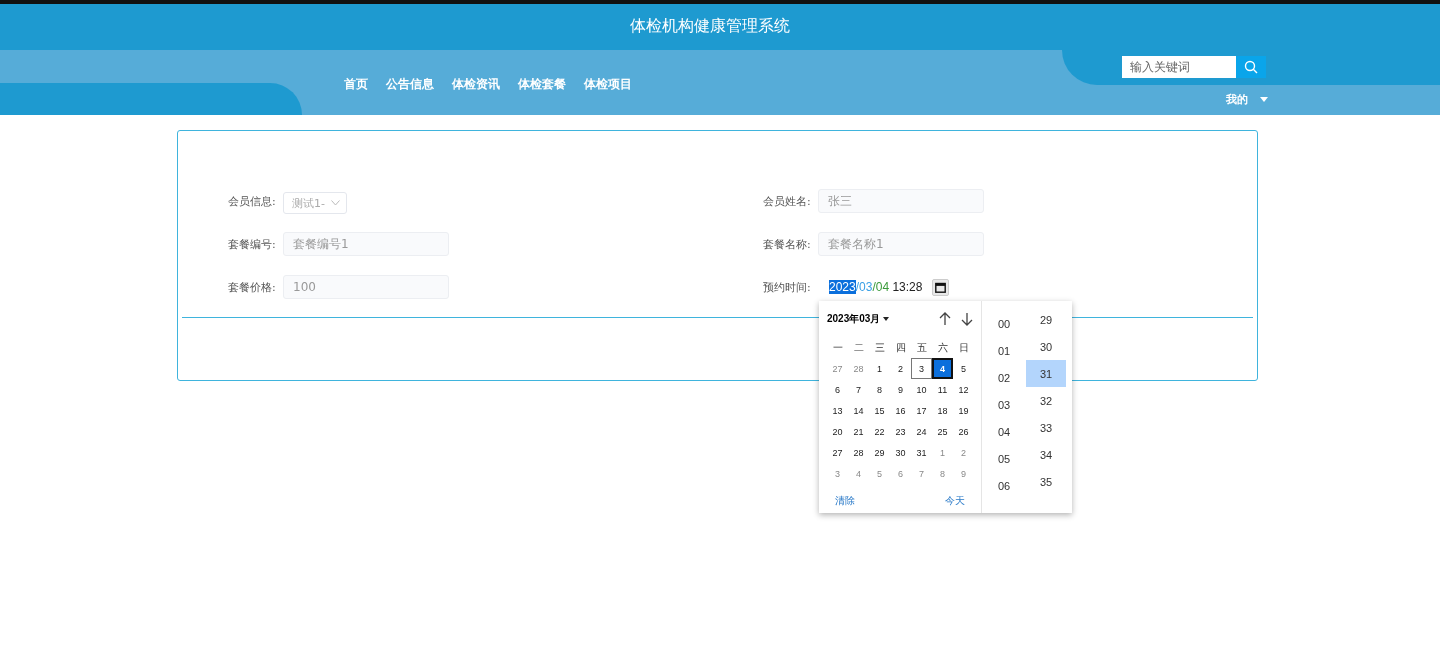  Describe the element at coordinates (900, 431) in the screenshot. I see `day-cell: 23` at that location.